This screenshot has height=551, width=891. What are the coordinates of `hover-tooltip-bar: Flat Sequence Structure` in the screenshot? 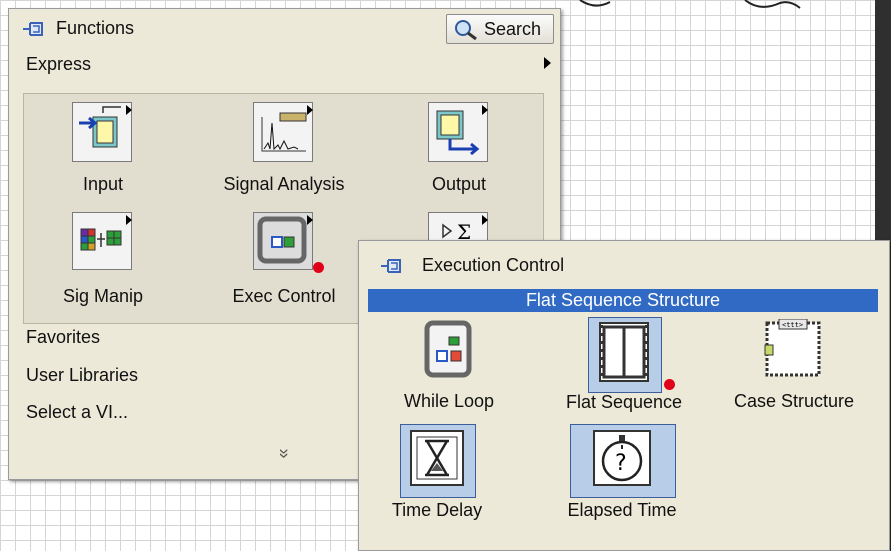 It's located at (623, 300).